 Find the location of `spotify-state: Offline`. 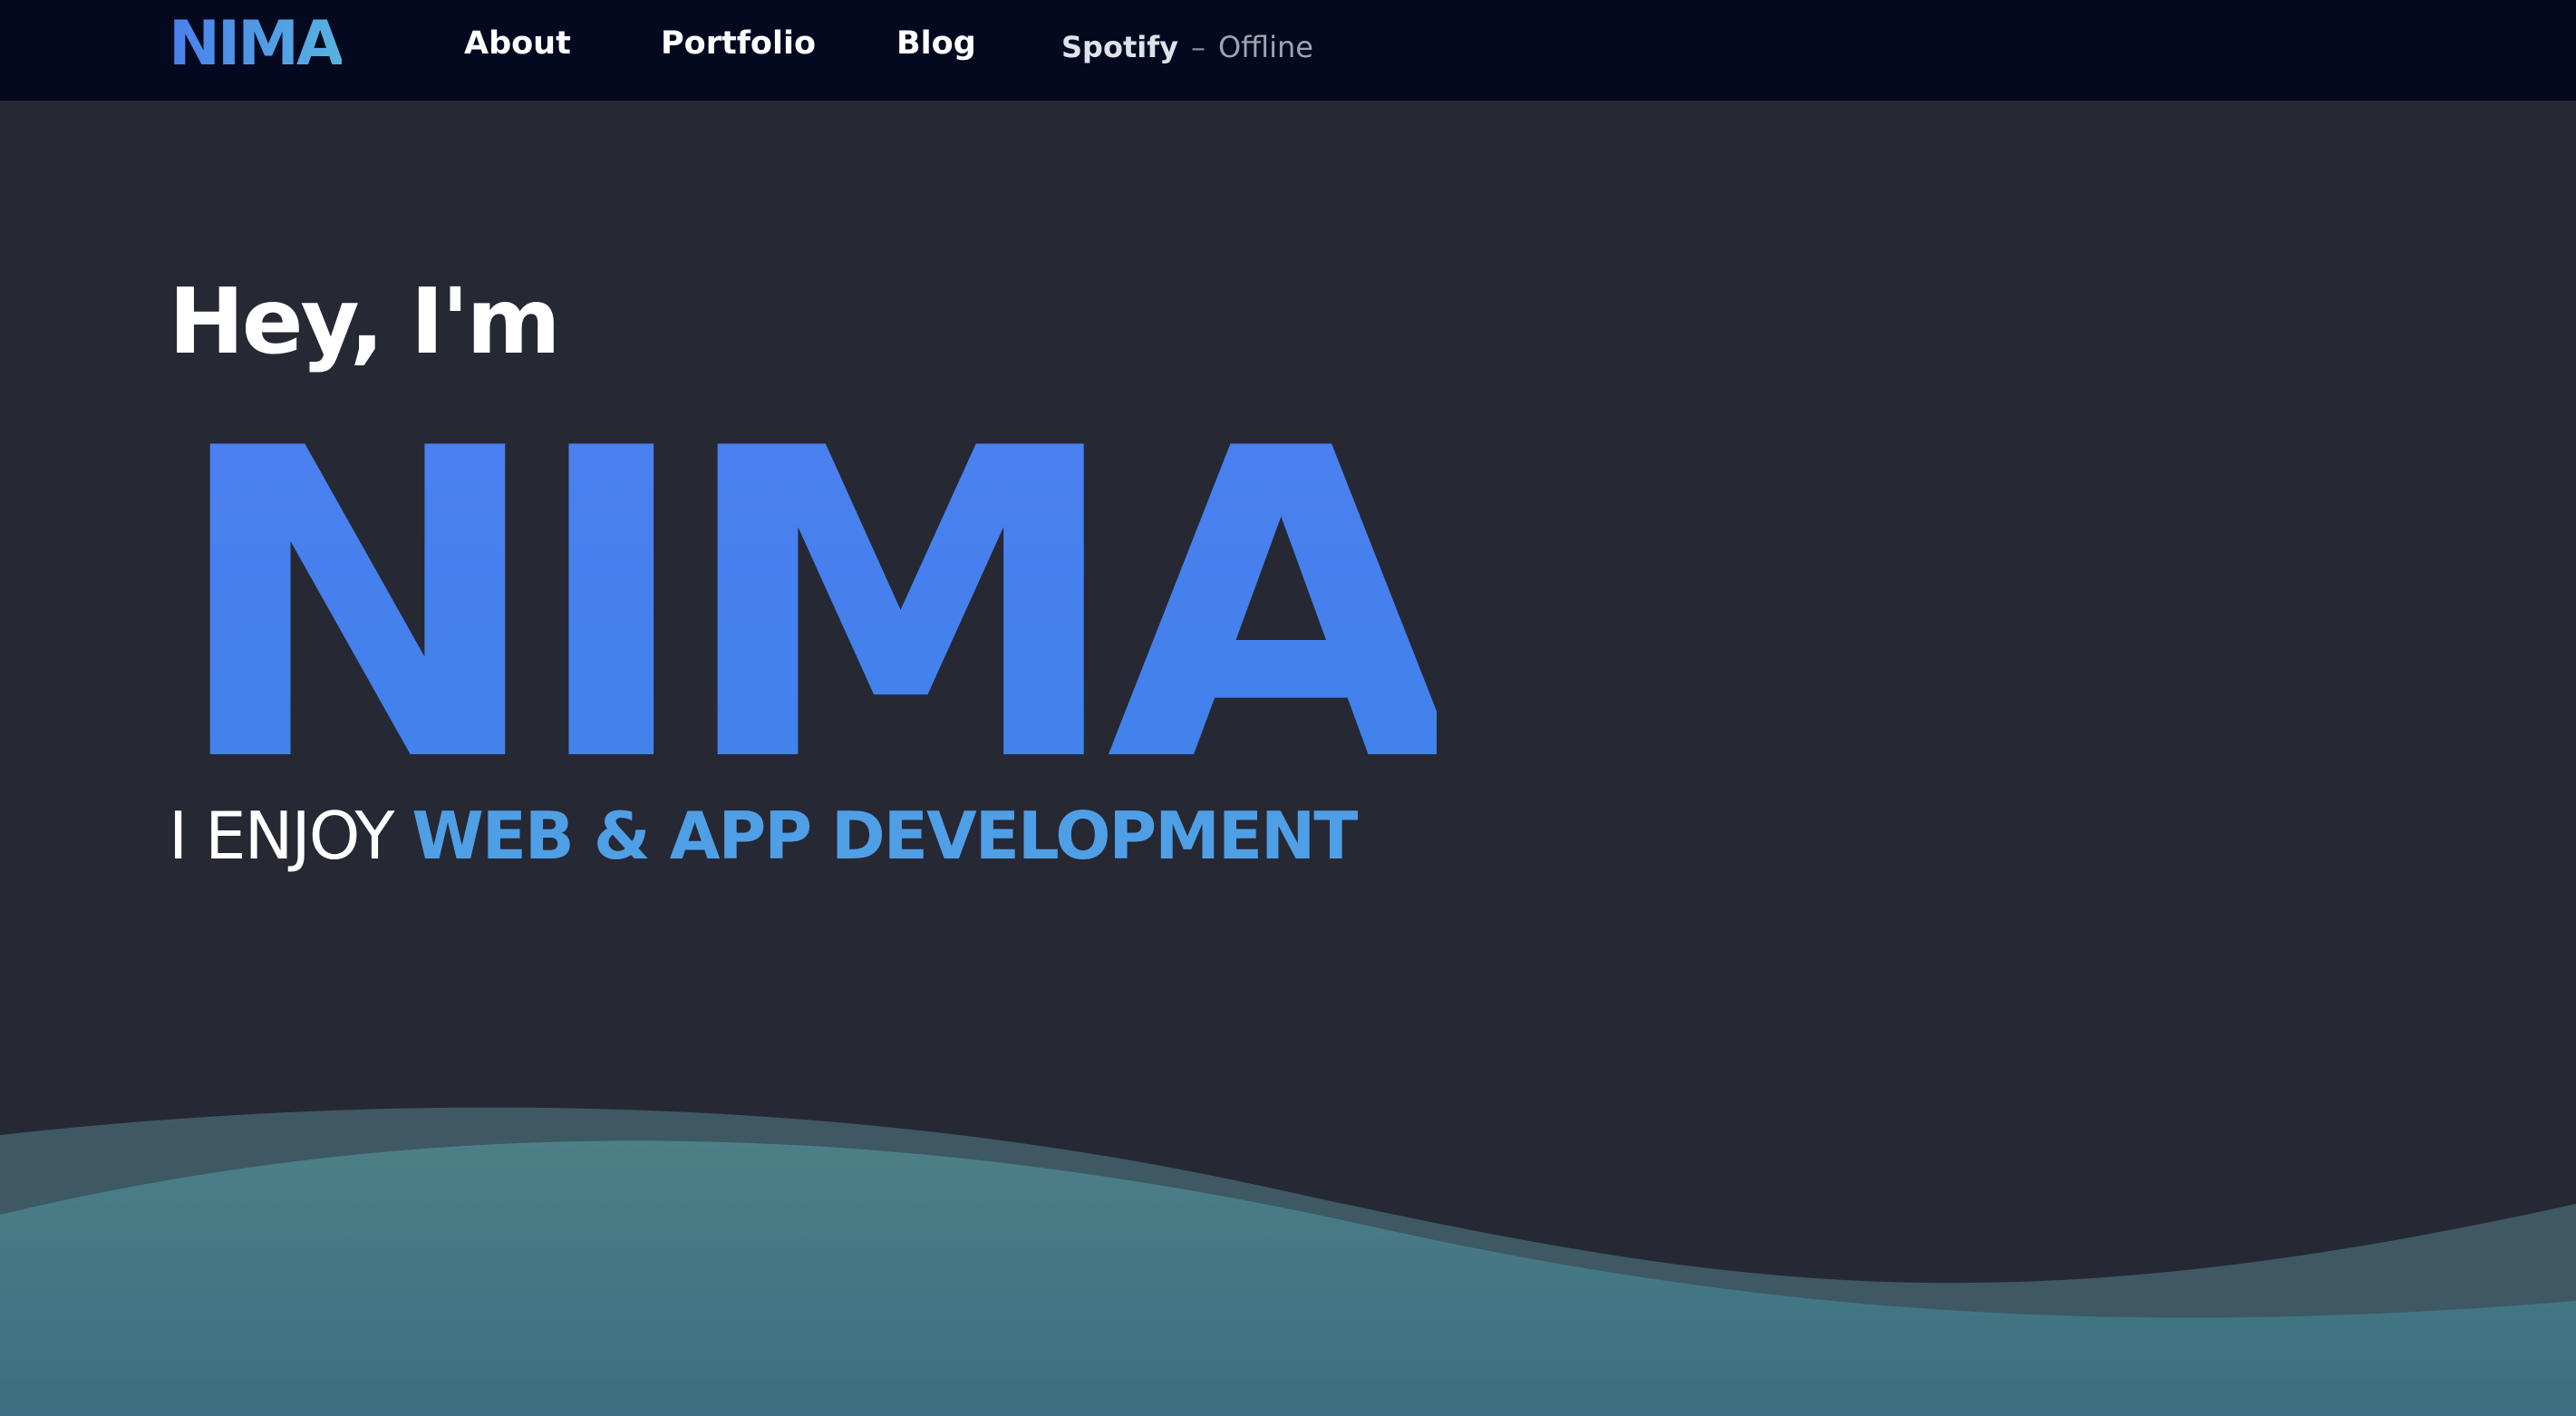

spotify-state: Offline is located at coordinates (1265, 47).